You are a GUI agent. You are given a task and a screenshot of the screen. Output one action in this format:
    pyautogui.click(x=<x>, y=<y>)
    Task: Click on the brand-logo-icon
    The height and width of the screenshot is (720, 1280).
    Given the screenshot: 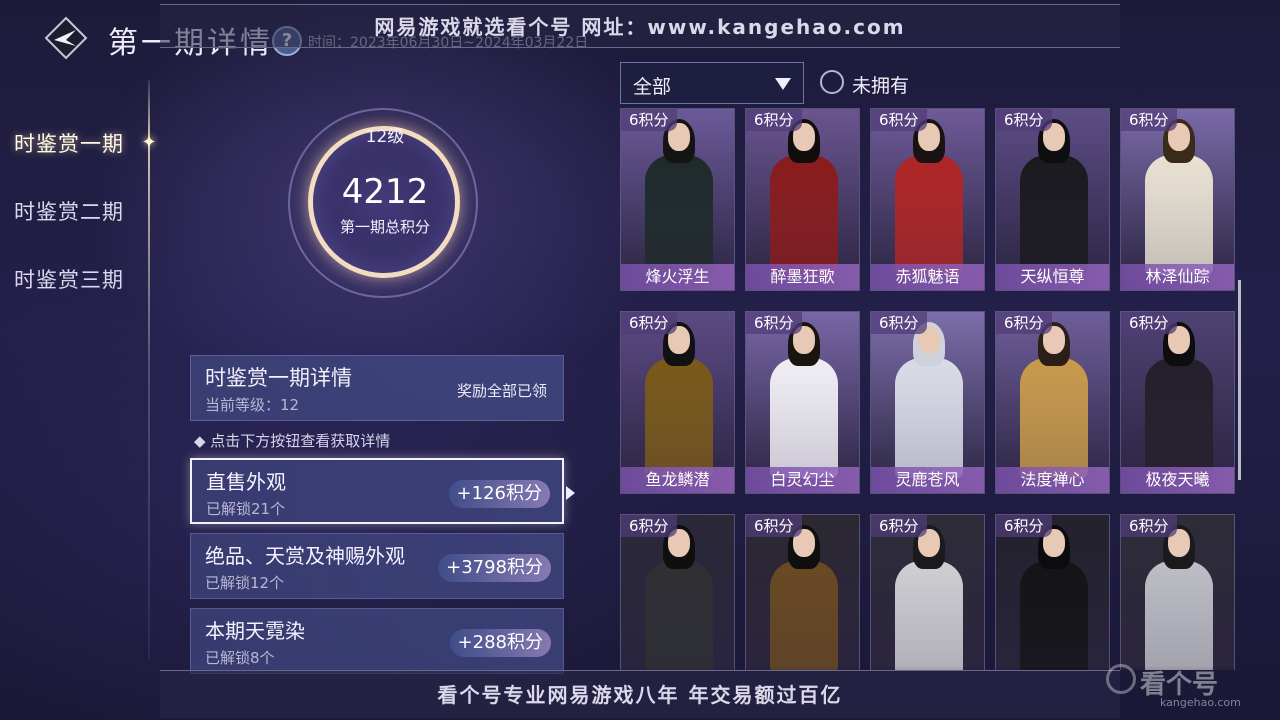 What is the action you would take?
    pyautogui.click(x=1121, y=679)
    